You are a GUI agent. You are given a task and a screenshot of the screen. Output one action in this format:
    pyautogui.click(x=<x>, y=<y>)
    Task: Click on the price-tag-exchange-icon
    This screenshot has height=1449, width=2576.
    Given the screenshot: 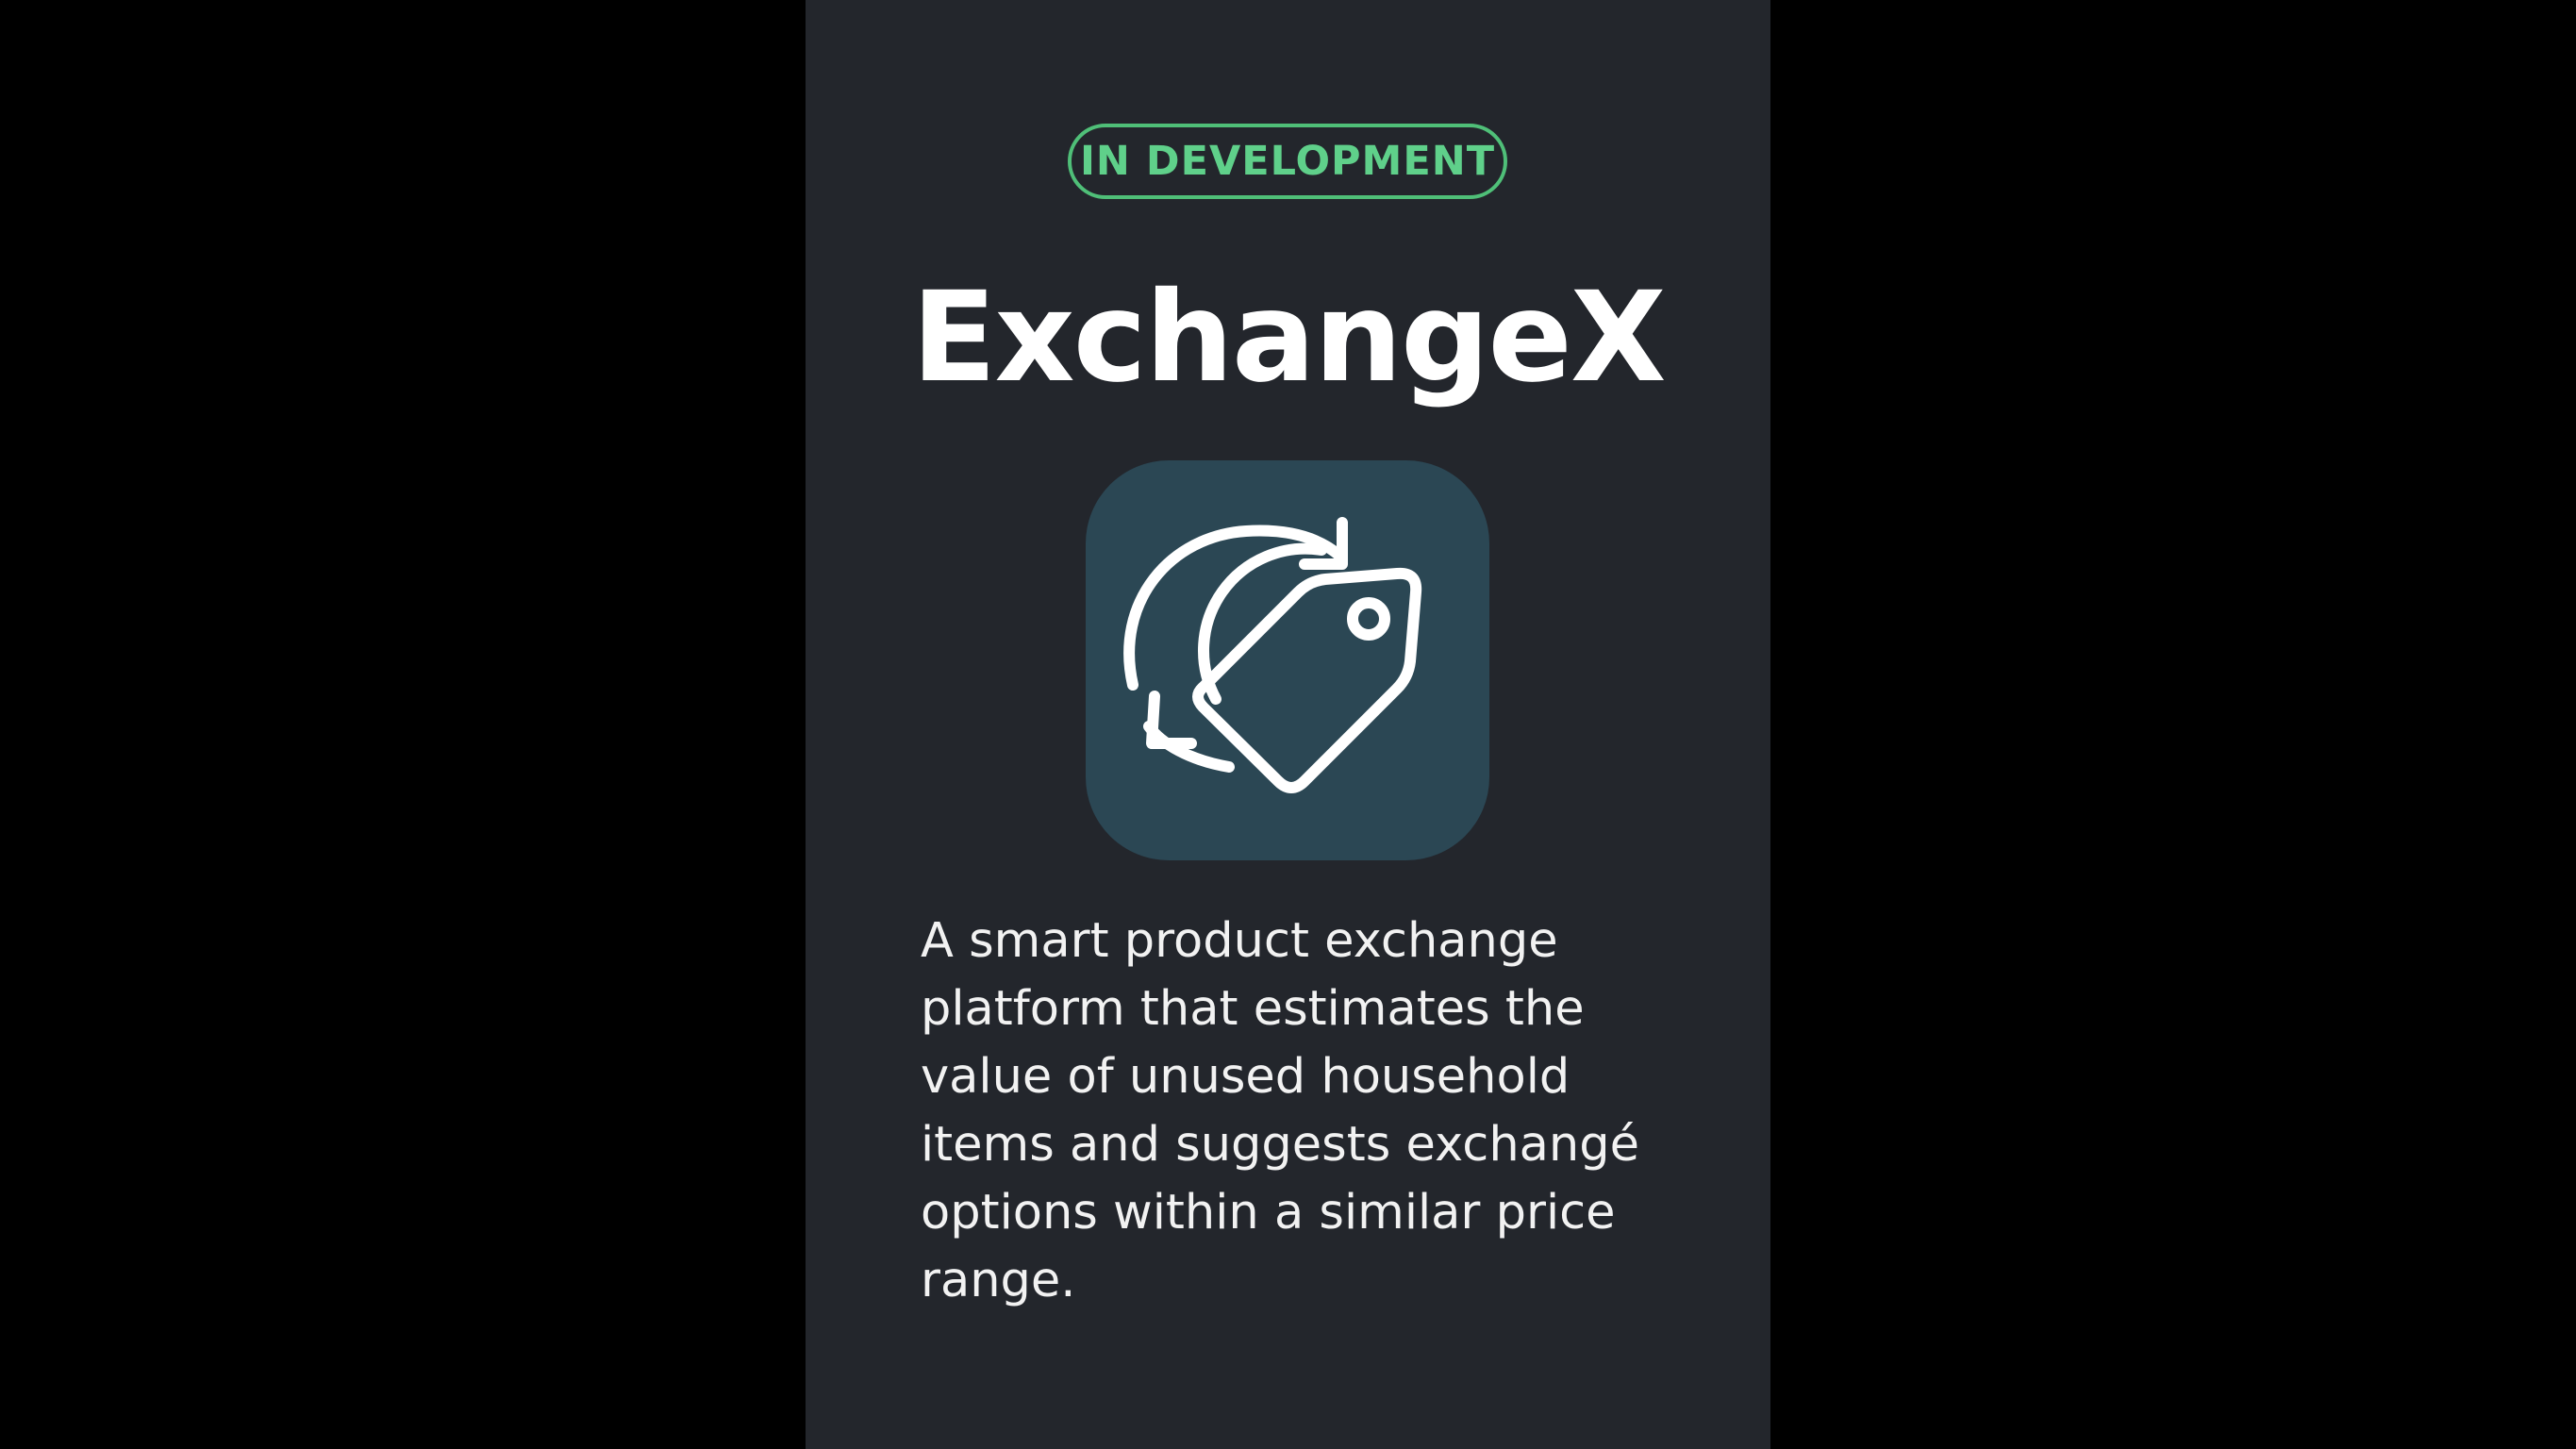 What is the action you would take?
    pyautogui.click(x=1273, y=655)
    